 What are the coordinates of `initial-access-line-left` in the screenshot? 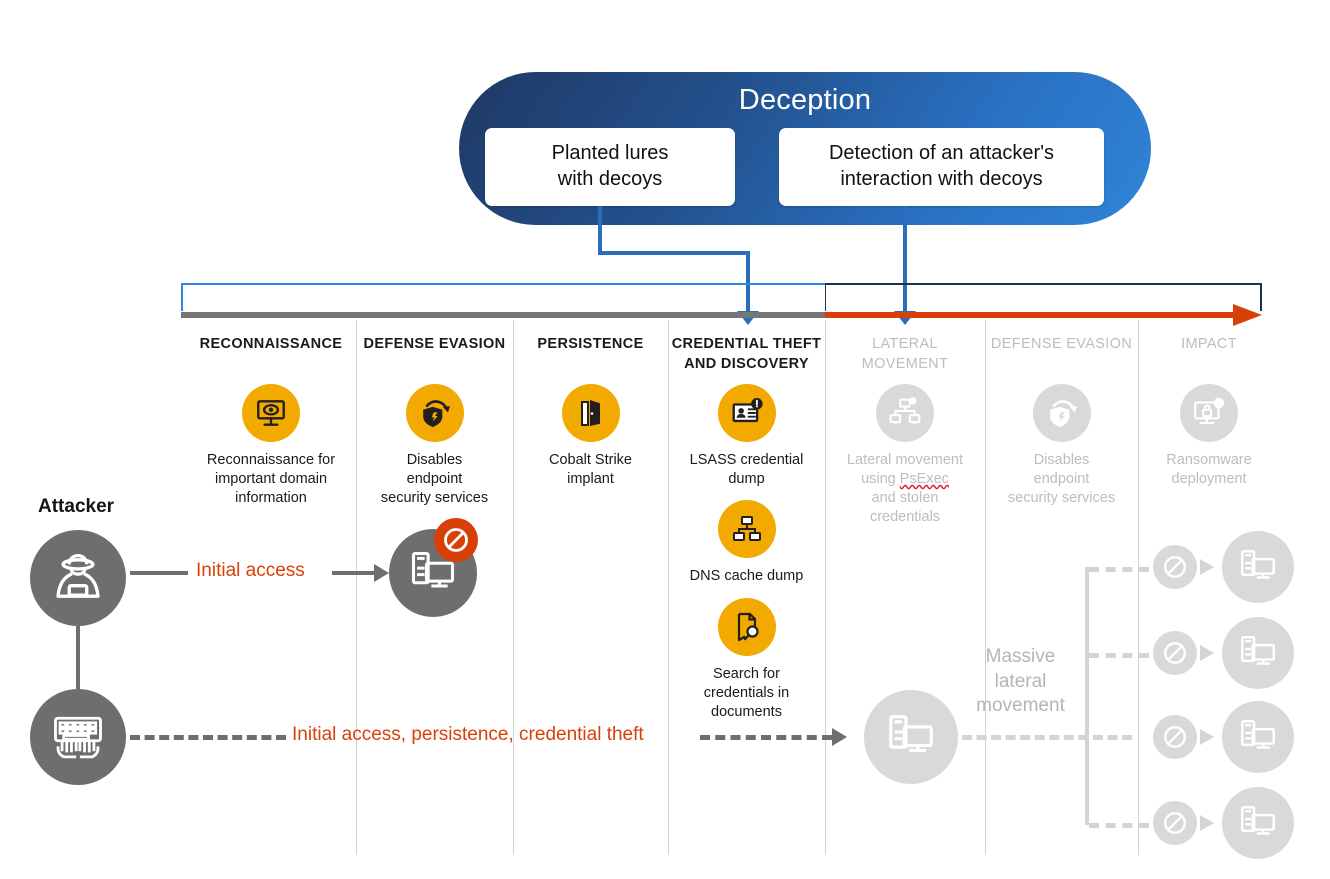 It's located at (159, 573).